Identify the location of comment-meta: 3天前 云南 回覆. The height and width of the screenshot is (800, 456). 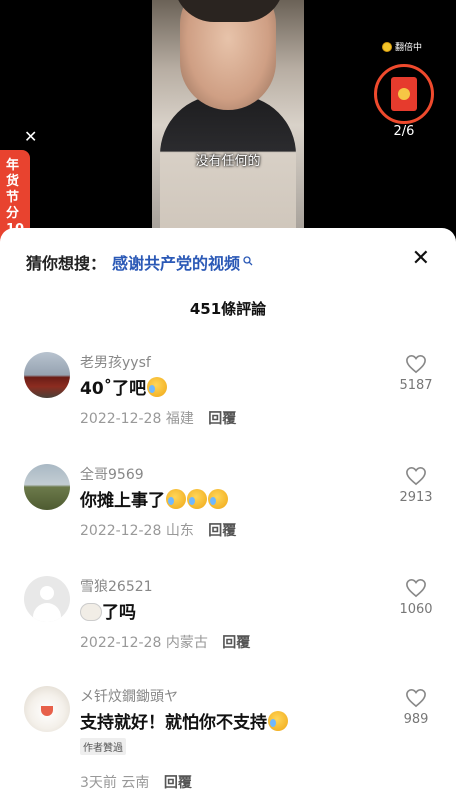
(136, 782).